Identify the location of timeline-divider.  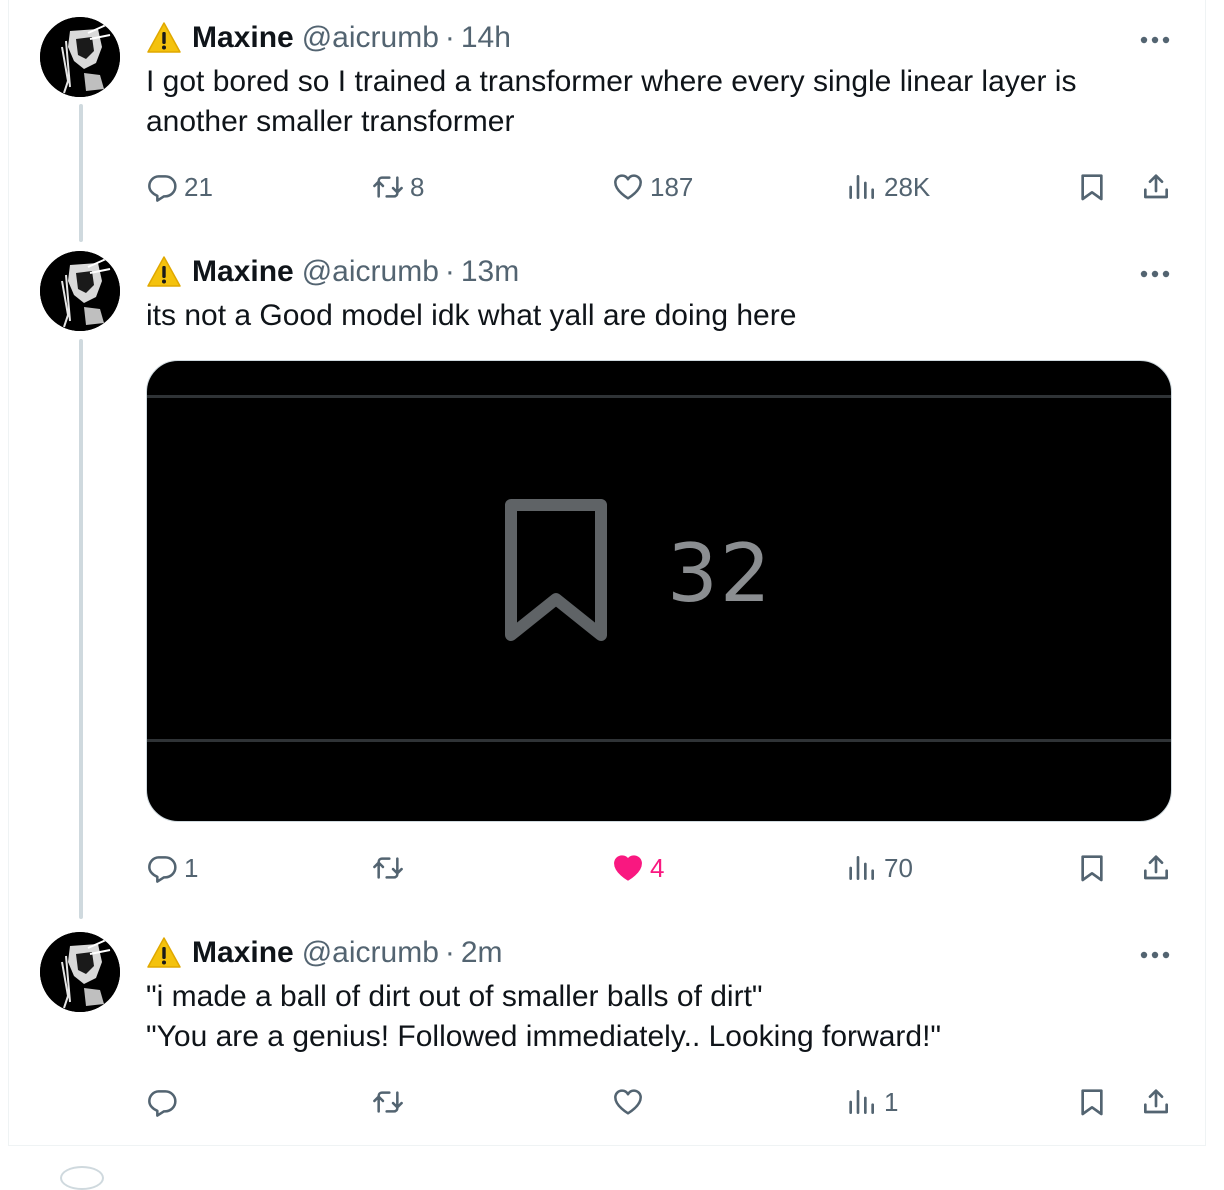
(607, 1145).